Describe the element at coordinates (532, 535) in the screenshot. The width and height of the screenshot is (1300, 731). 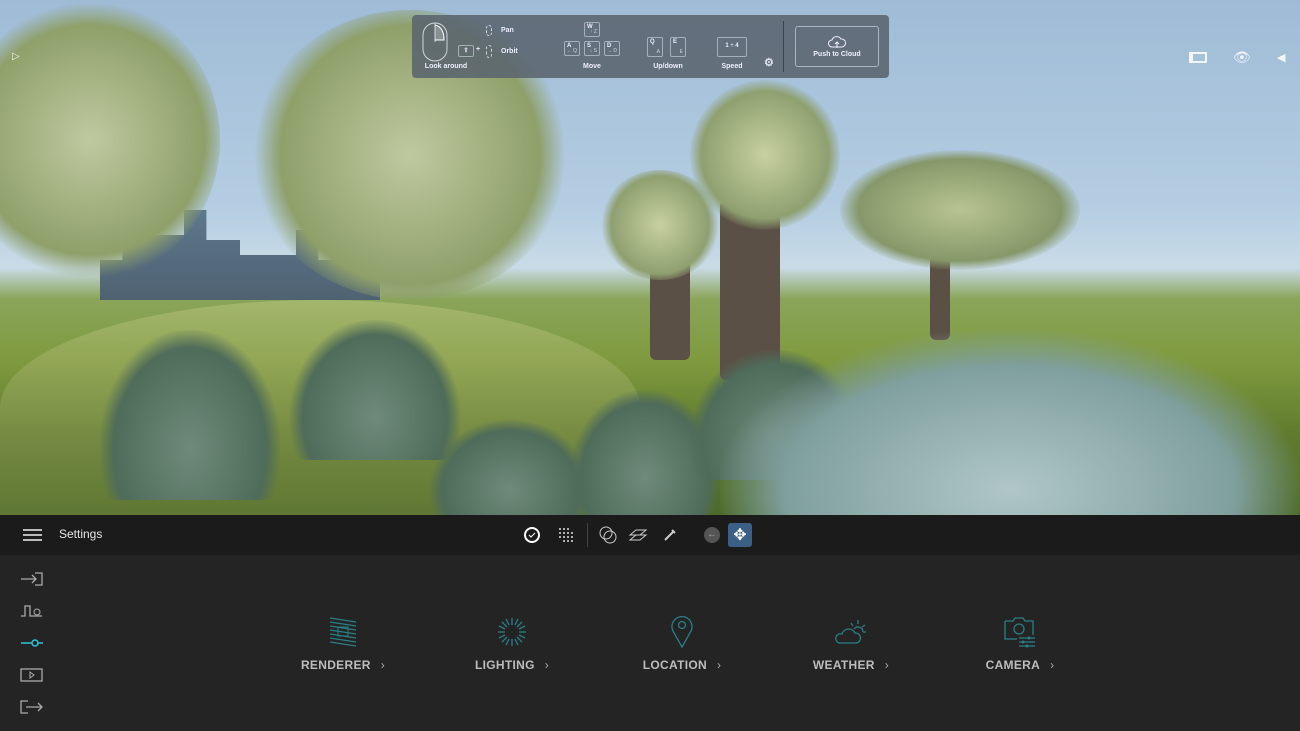
I see `status-check-icon` at that location.